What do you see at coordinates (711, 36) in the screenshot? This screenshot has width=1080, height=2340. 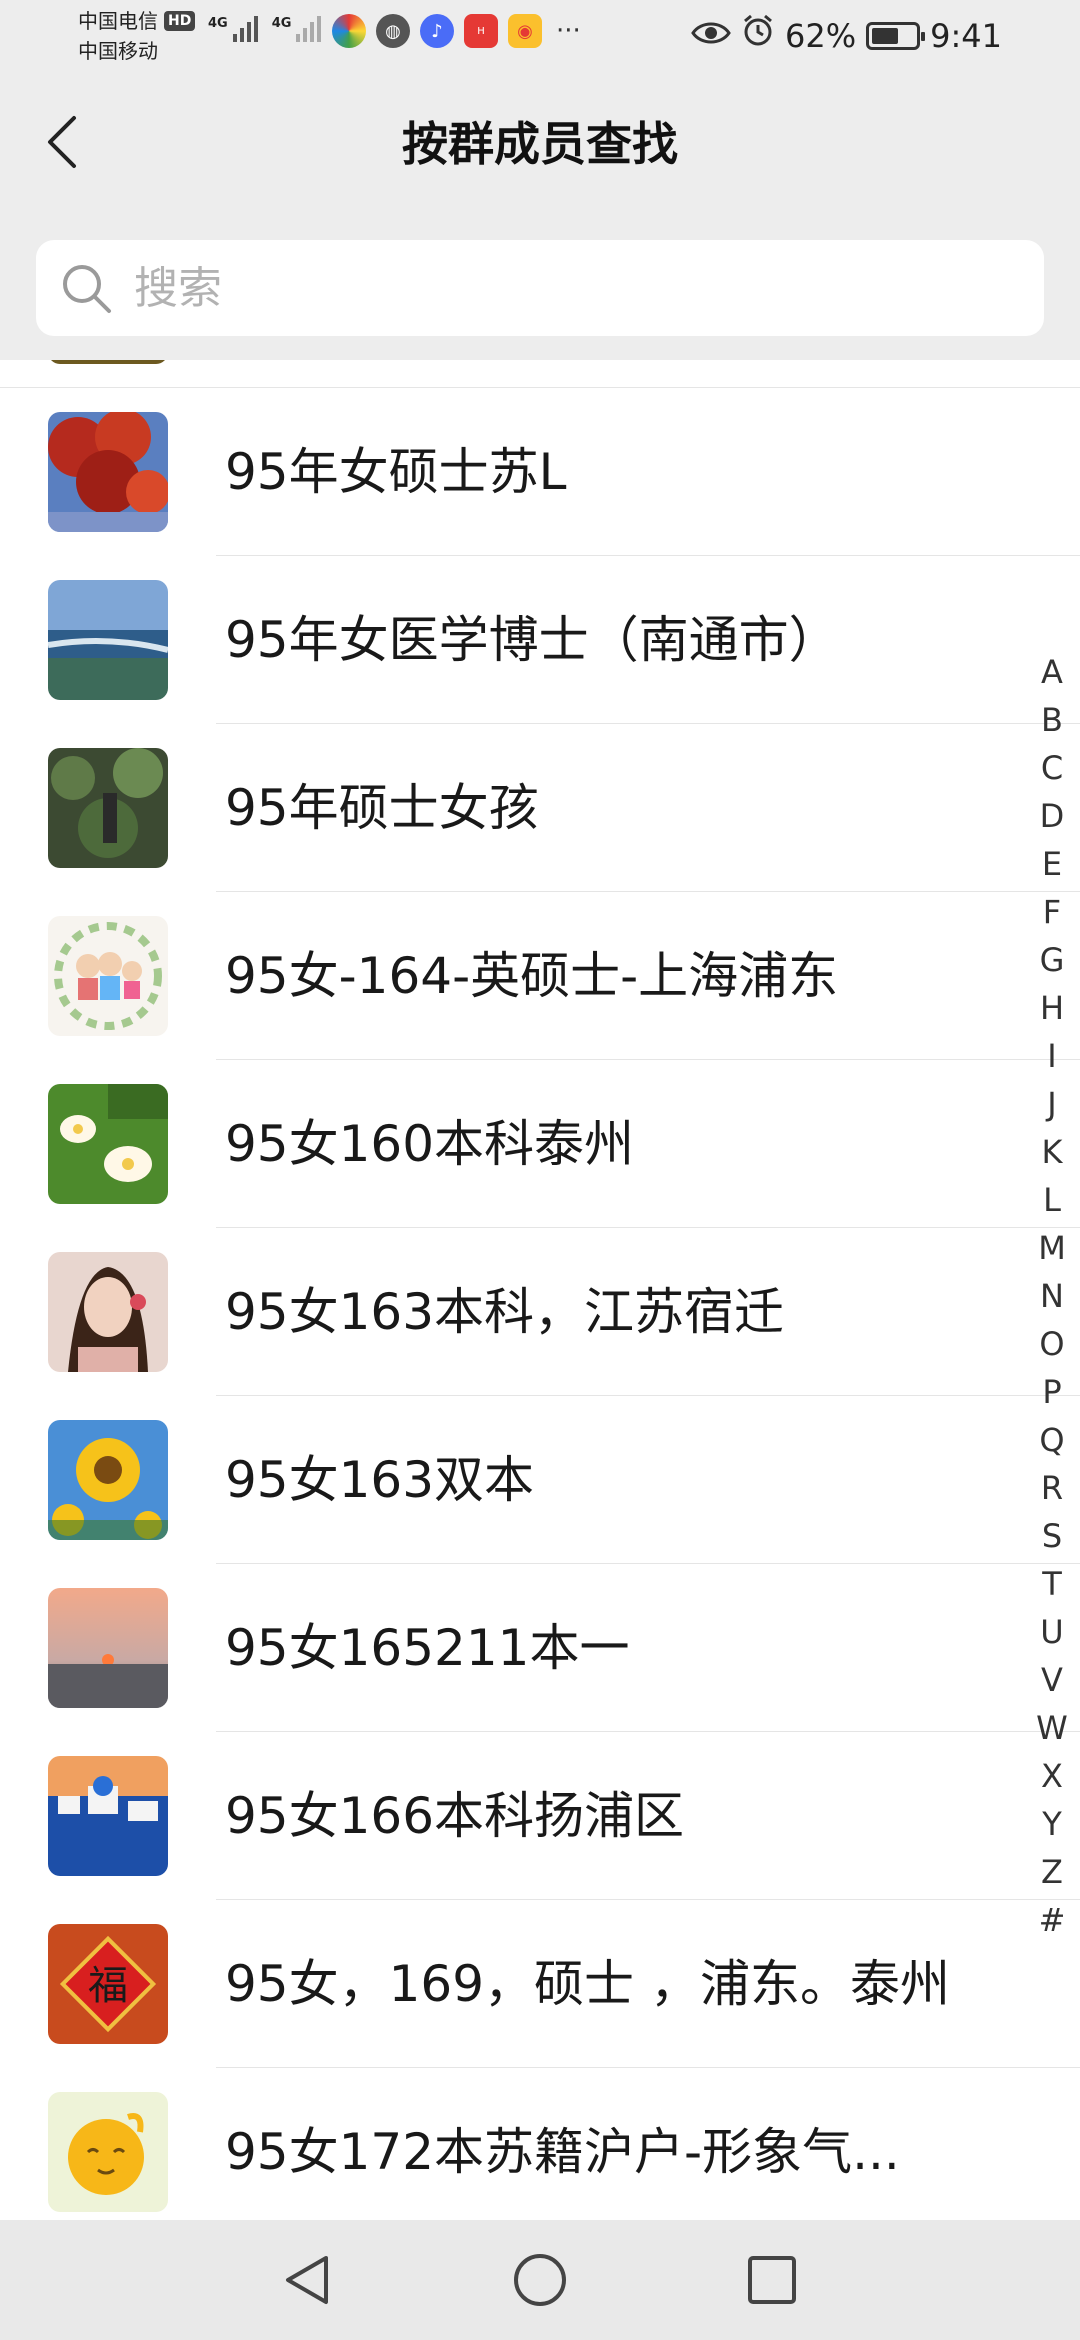 I see `eye-icon` at bounding box center [711, 36].